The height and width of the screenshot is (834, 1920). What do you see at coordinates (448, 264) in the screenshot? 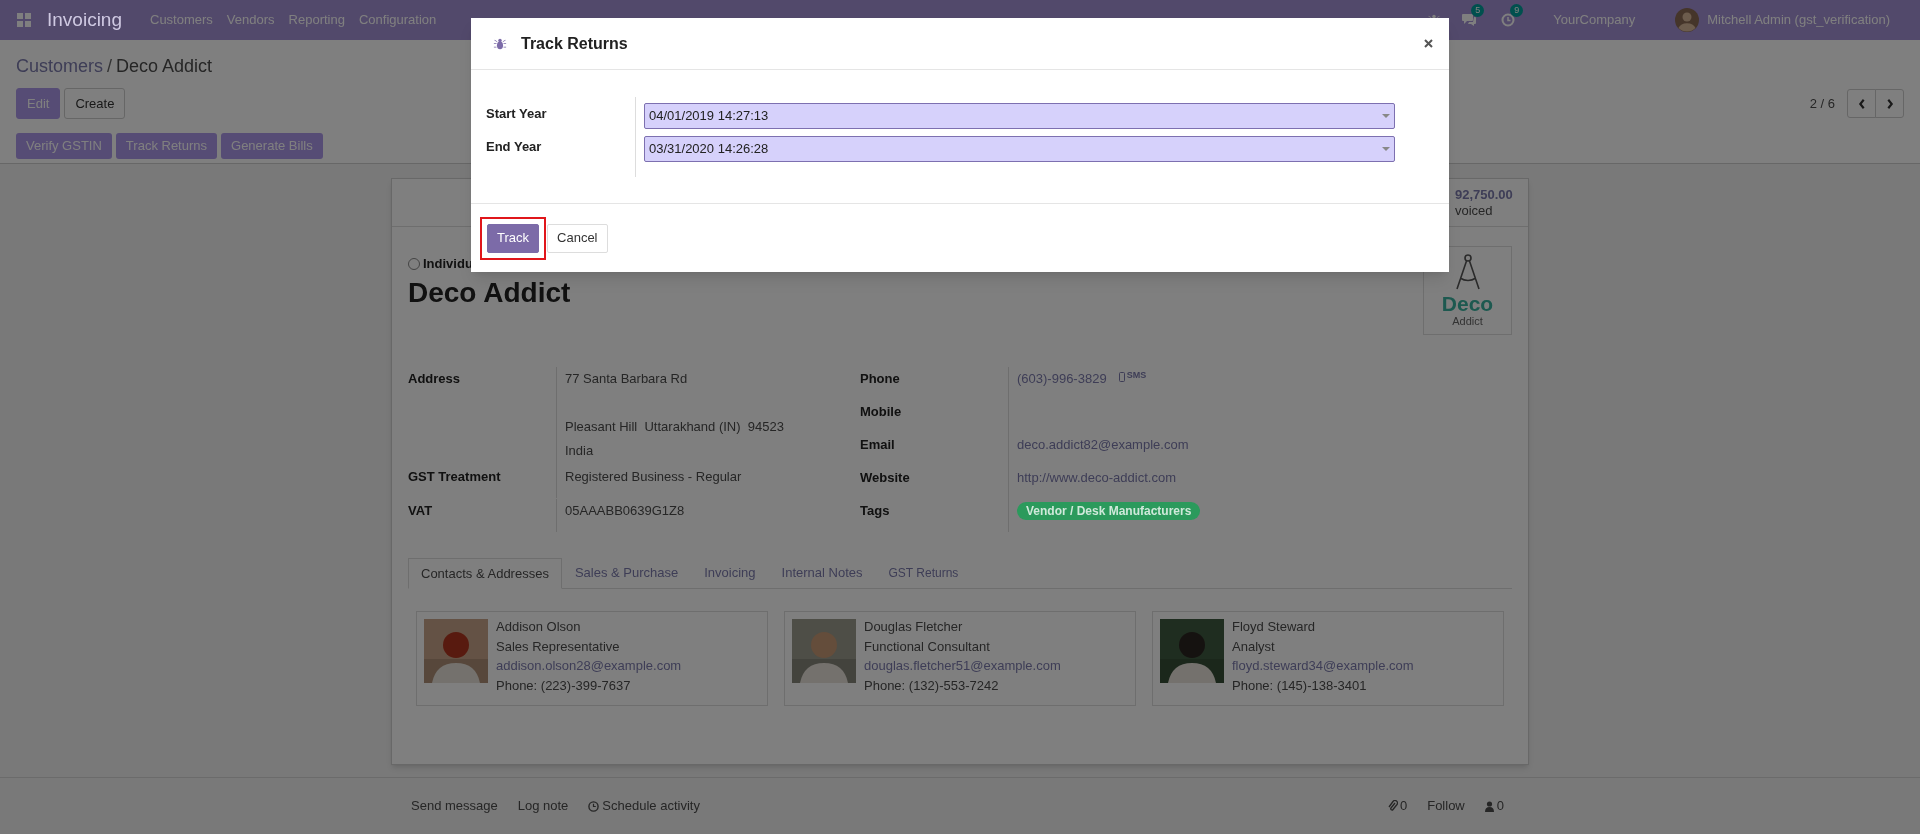
I see `radio-label: Individu` at bounding box center [448, 264].